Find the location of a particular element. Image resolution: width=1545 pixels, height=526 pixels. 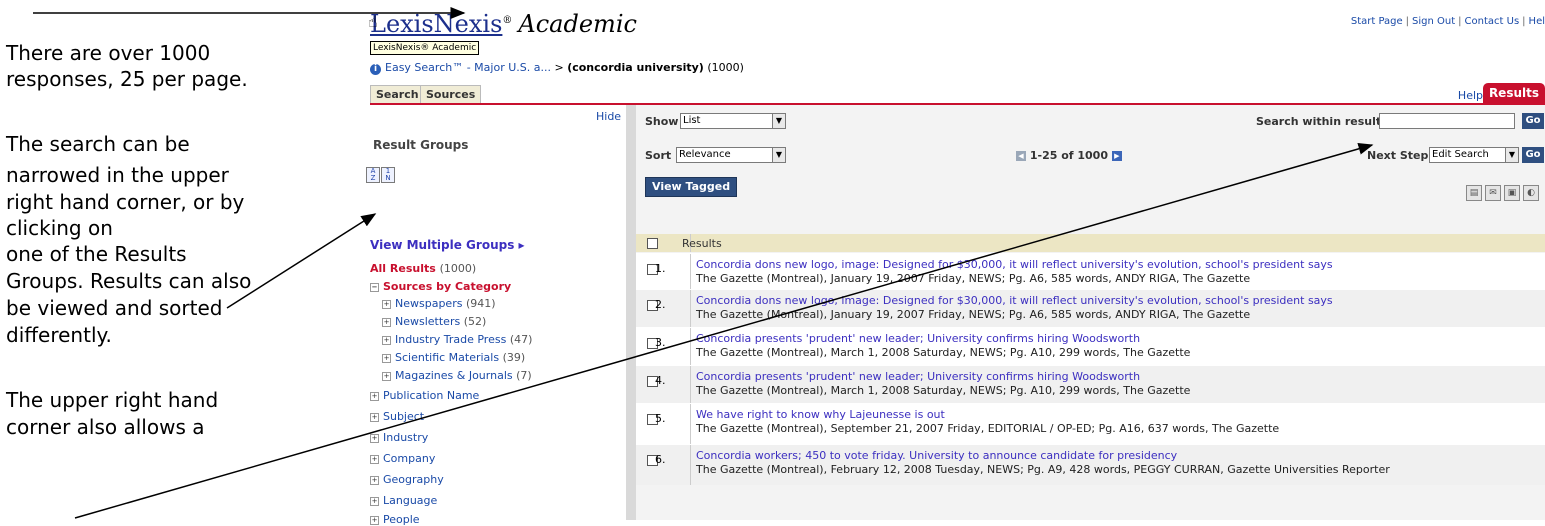

results-header-label: Results is located at coordinates (702, 243).